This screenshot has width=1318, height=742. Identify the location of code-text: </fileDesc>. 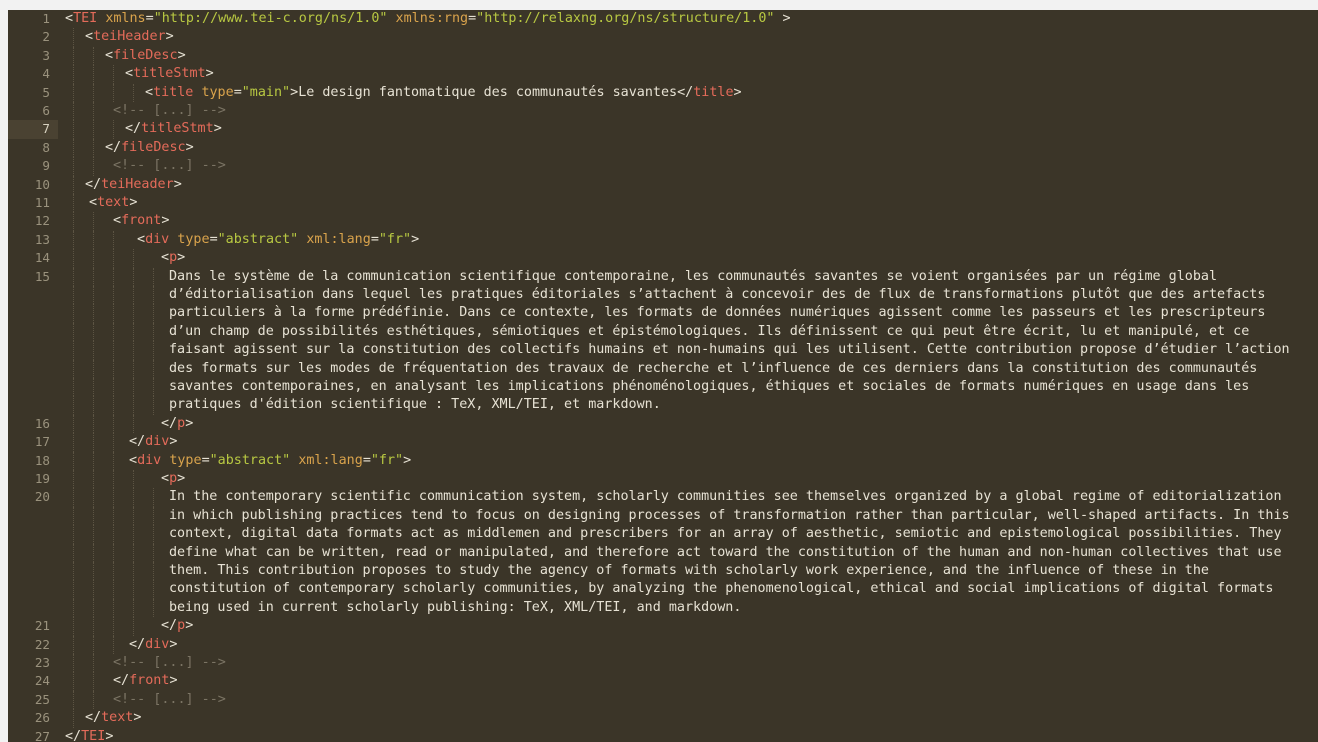
(149, 148).